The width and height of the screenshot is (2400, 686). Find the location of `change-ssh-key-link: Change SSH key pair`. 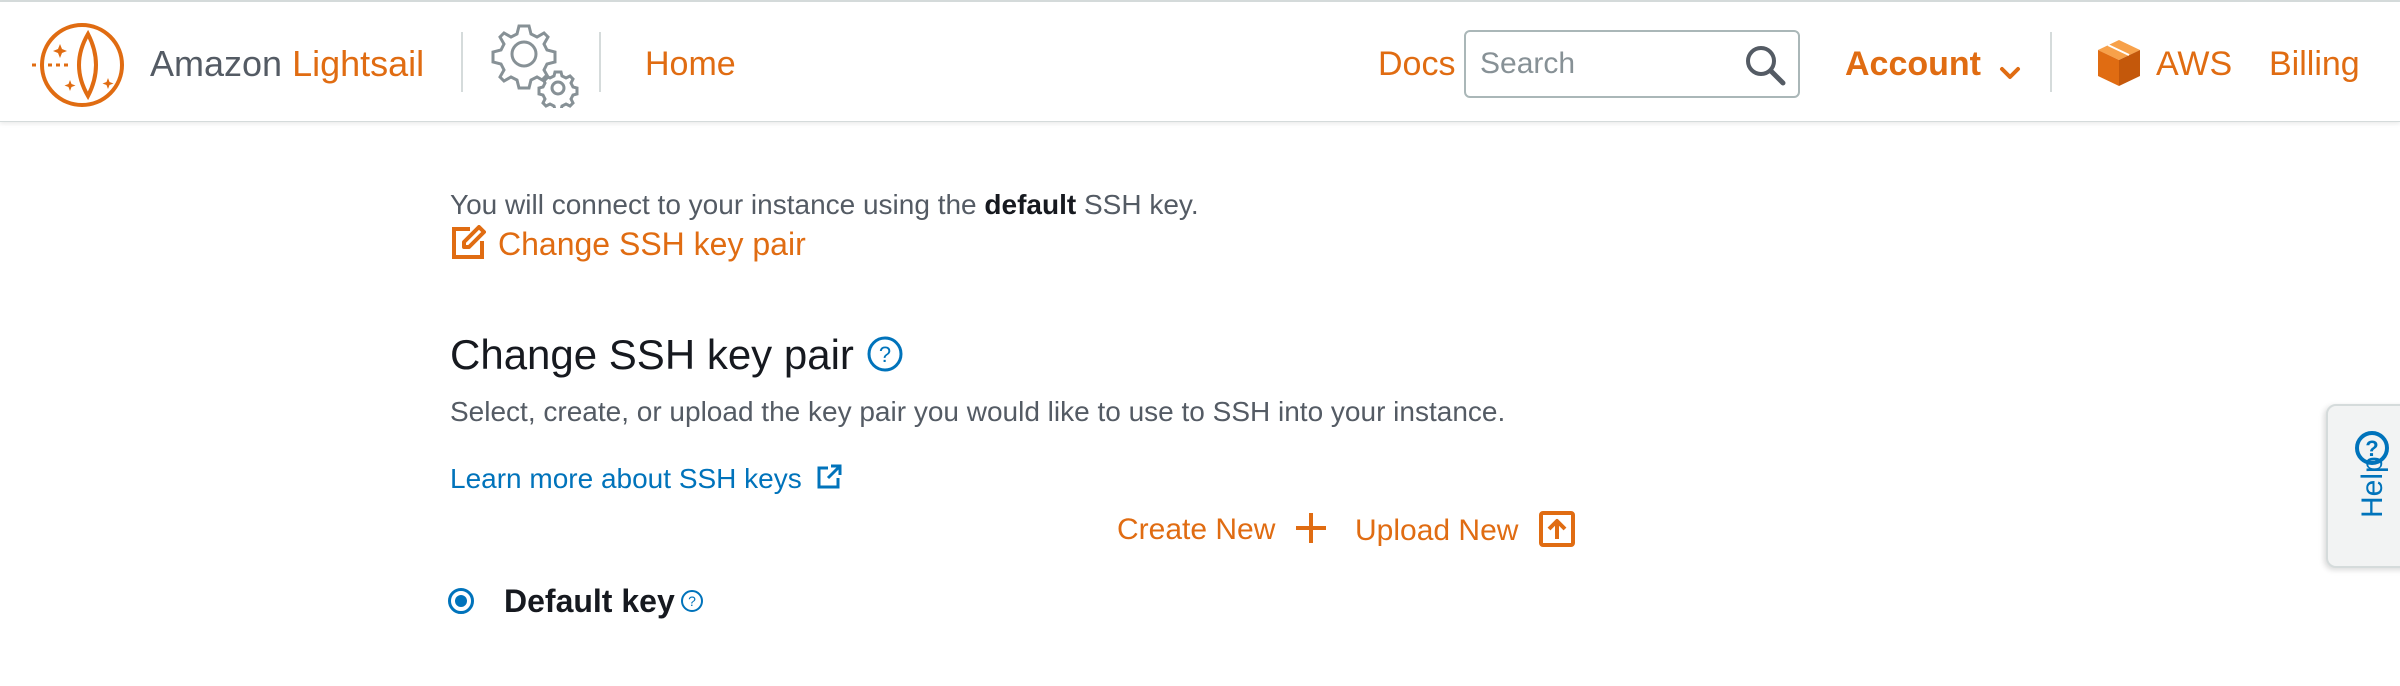

change-ssh-key-link: Change SSH key pair is located at coordinates (628, 244).